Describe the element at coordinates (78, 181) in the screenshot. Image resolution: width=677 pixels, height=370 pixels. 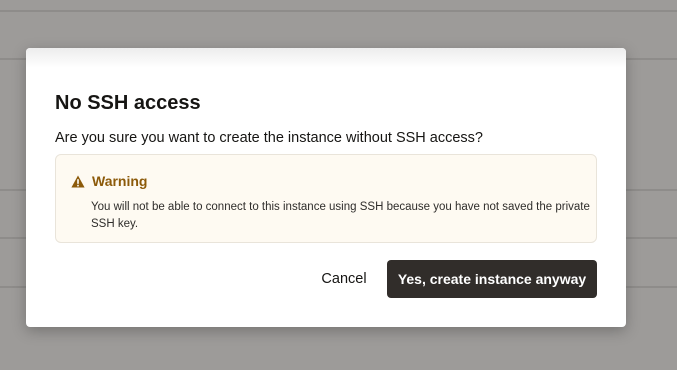
I see `warning-triangle-icon` at that location.